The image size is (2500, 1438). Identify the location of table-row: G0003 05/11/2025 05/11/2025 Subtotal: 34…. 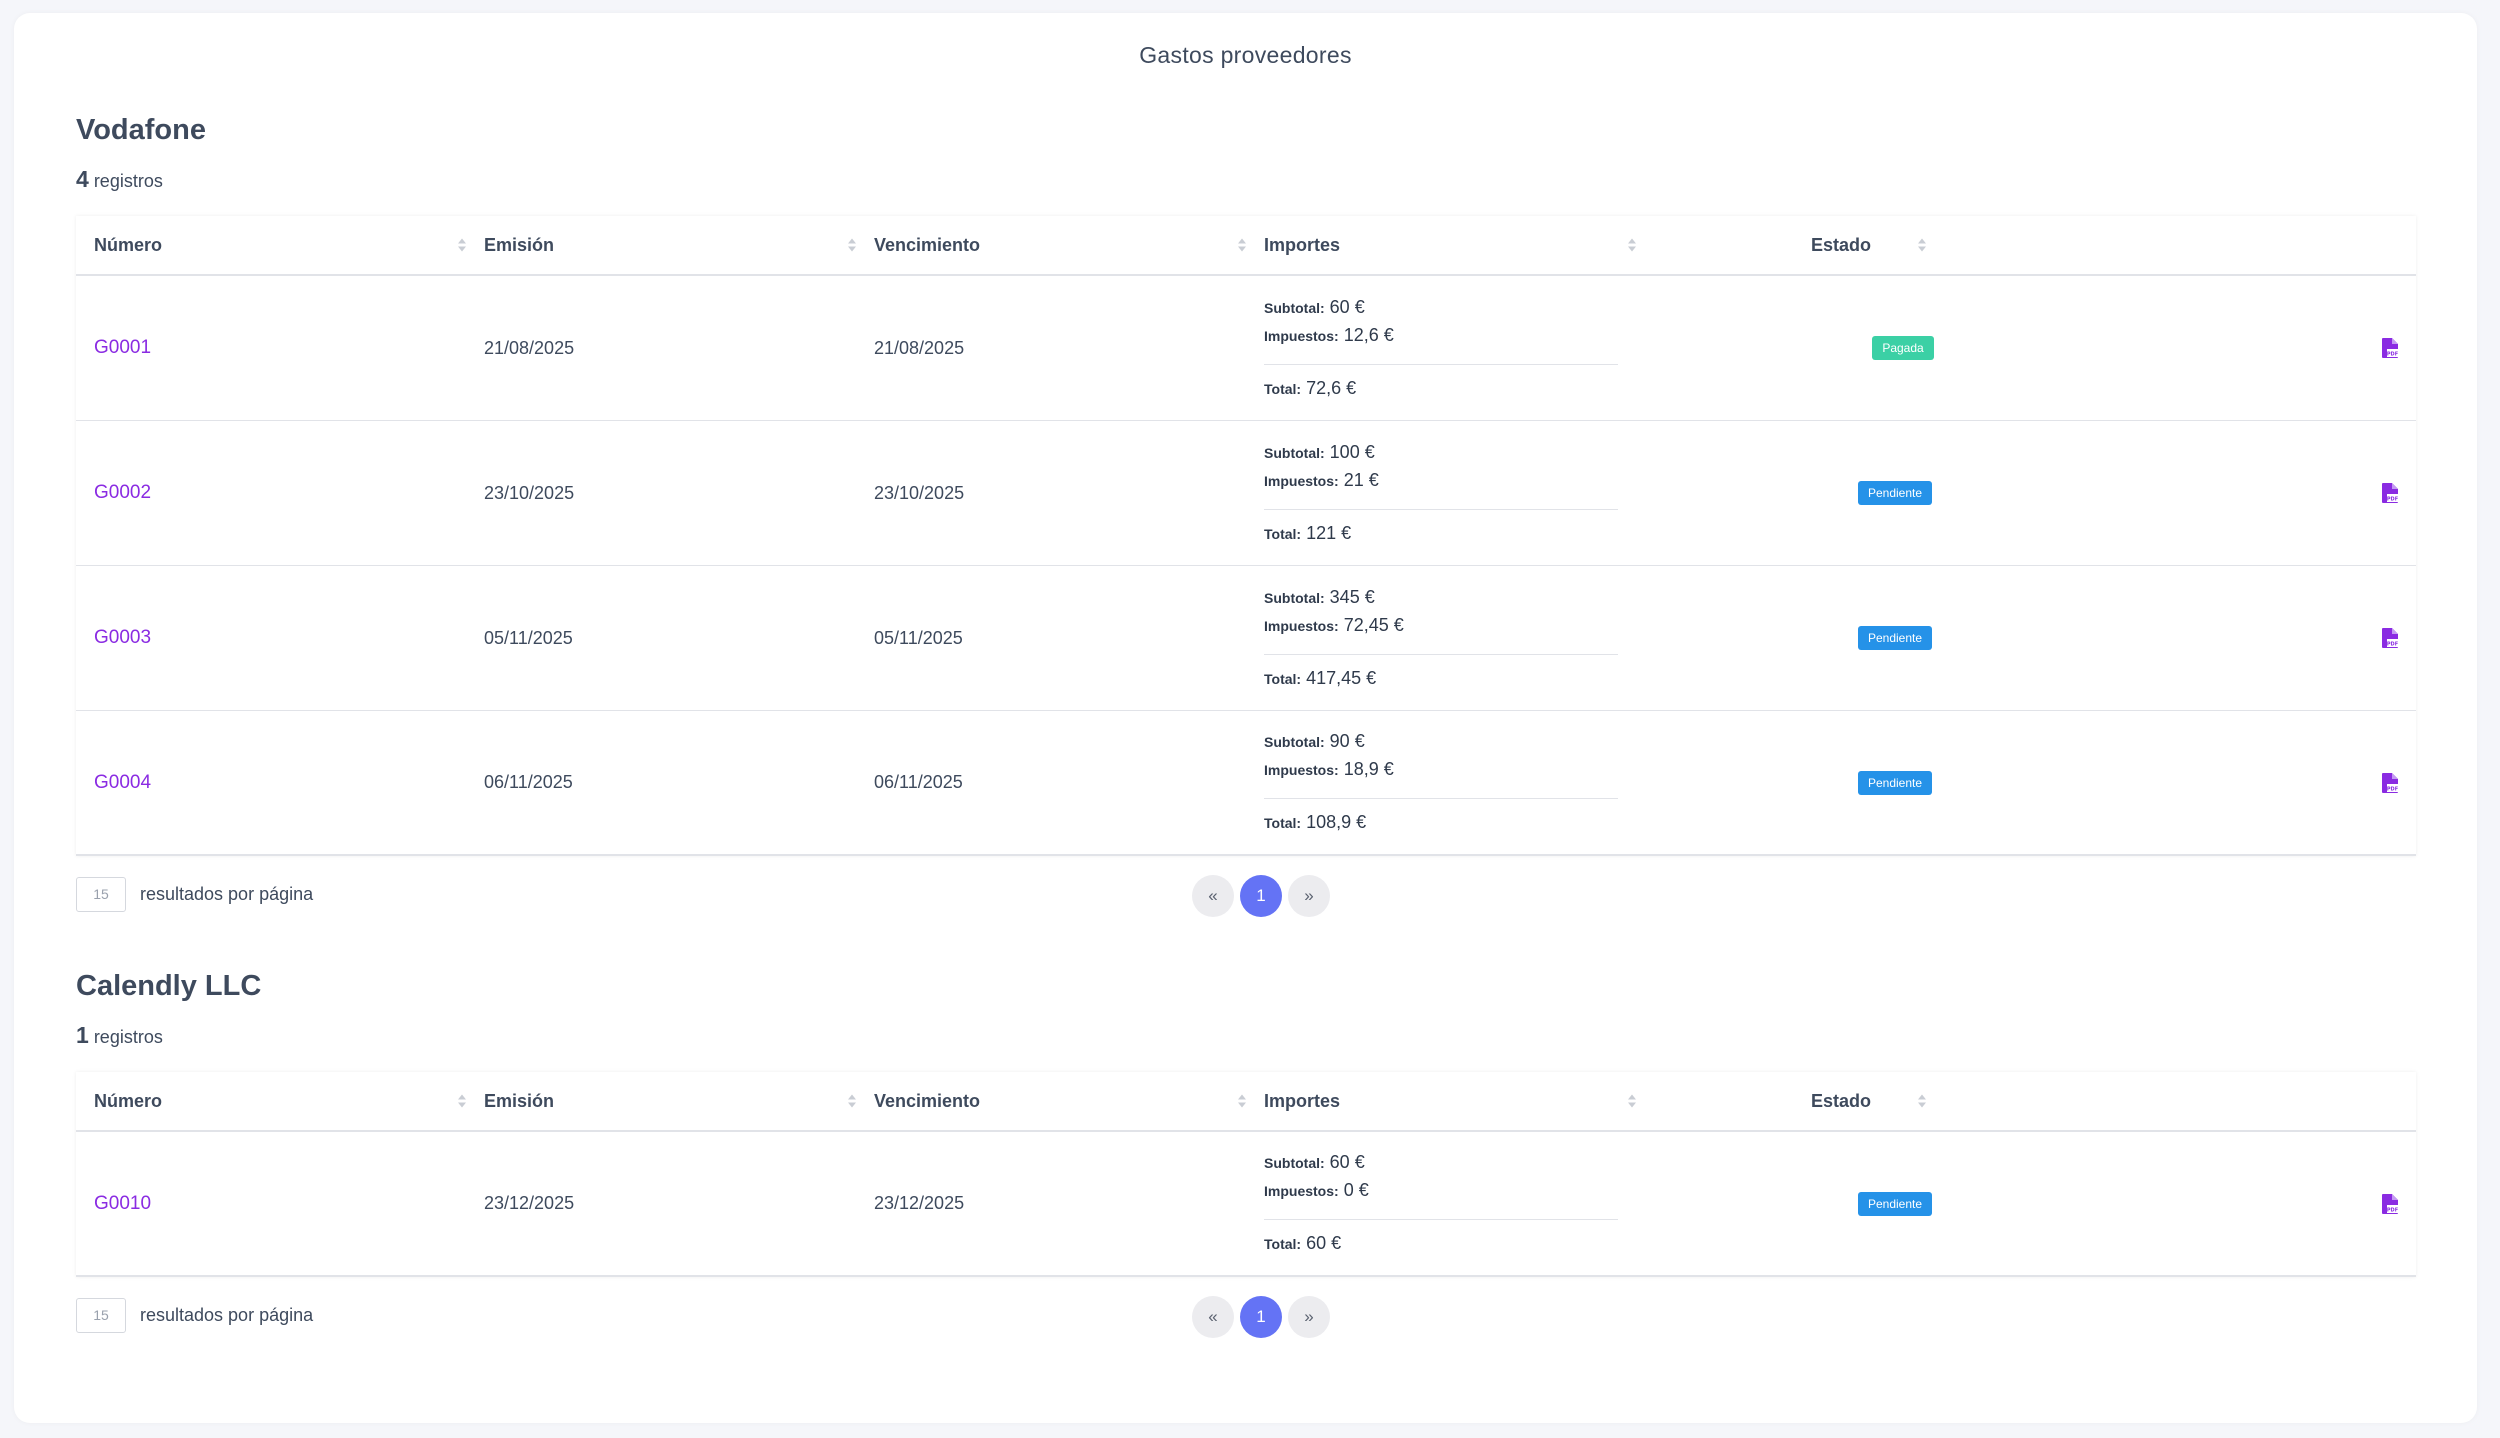
(1246, 638).